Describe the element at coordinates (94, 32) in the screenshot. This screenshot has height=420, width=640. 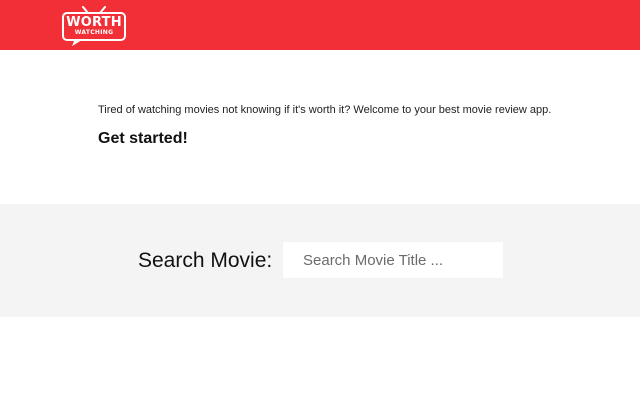
I see `logo-word-watching: WATCHING` at that location.